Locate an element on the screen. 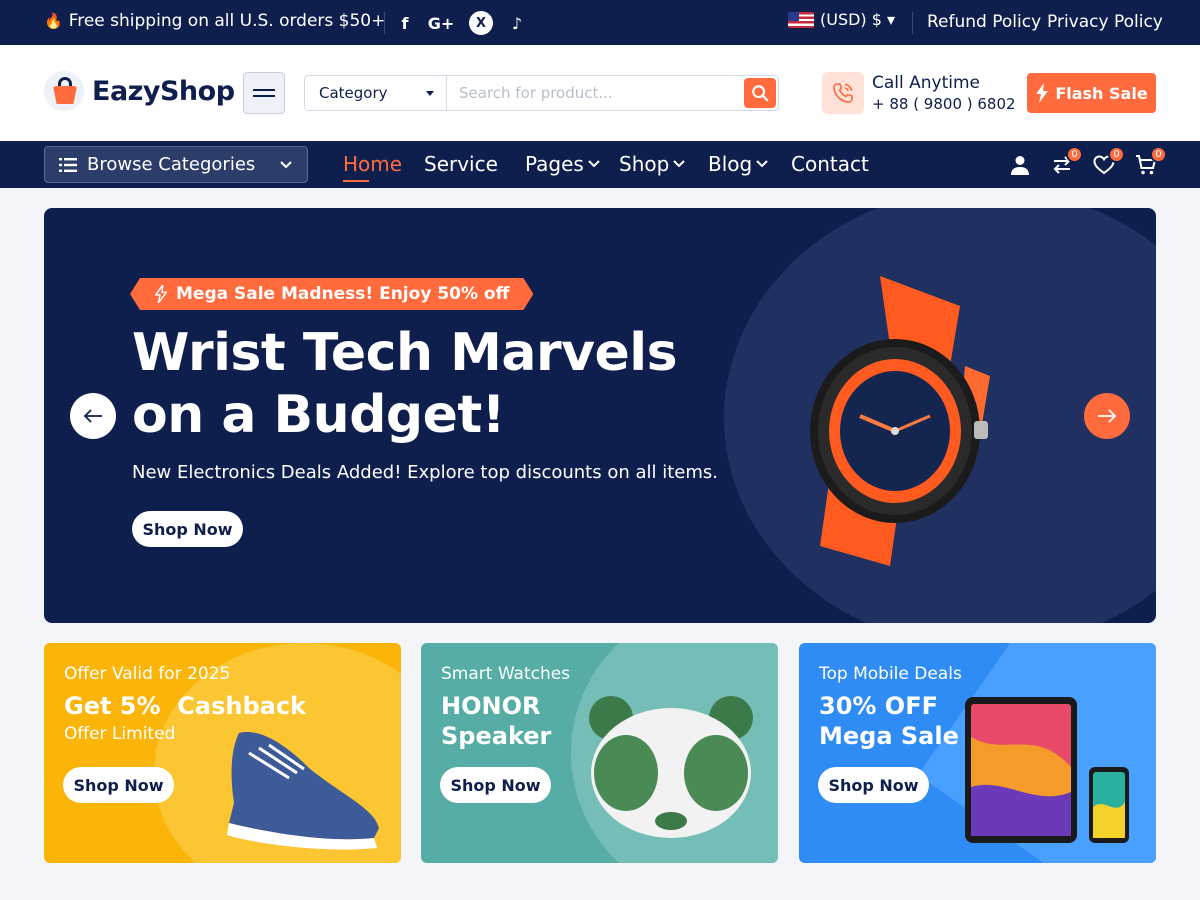 This screenshot has height=900, width=1200. list-icon is located at coordinates (68, 164).